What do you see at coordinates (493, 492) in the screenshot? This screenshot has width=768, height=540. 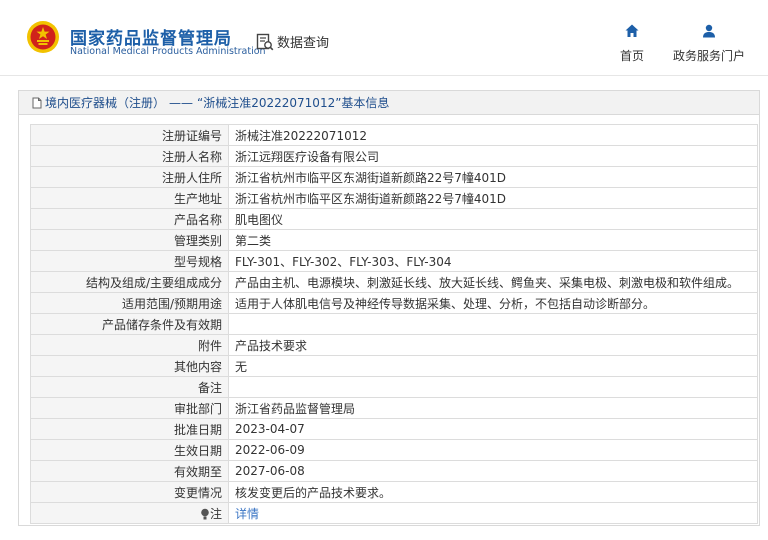 I see `field-value: 核发变更后的产品技术要求。` at bounding box center [493, 492].